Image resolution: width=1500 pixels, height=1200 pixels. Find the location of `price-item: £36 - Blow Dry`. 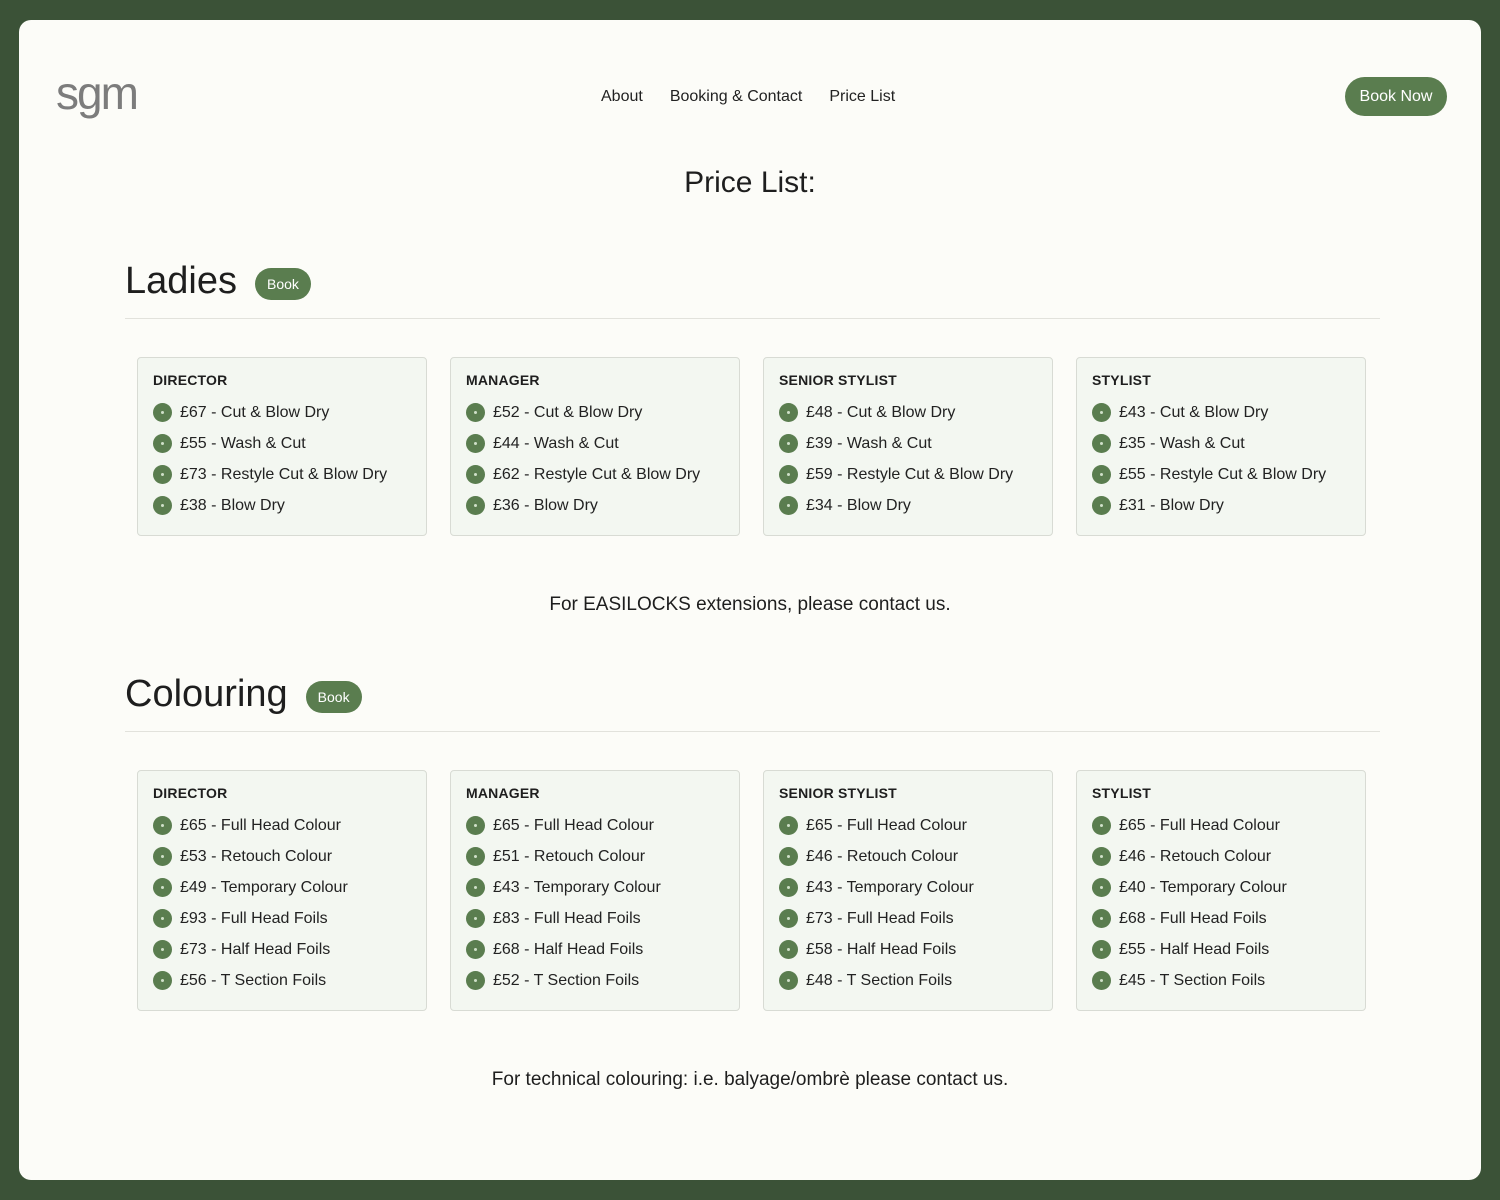

price-item: £36 - Blow Dry is located at coordinates (595, 505).